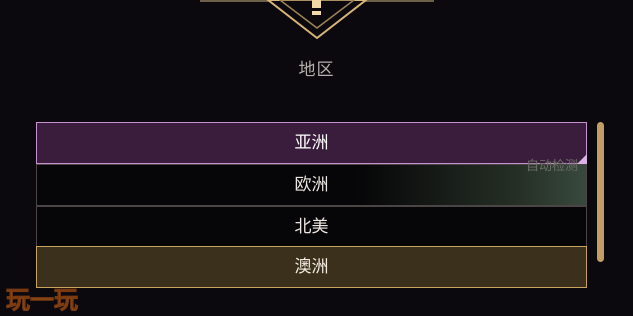  I want to click on region-option-asia: 亚洲, so click(311, 143).